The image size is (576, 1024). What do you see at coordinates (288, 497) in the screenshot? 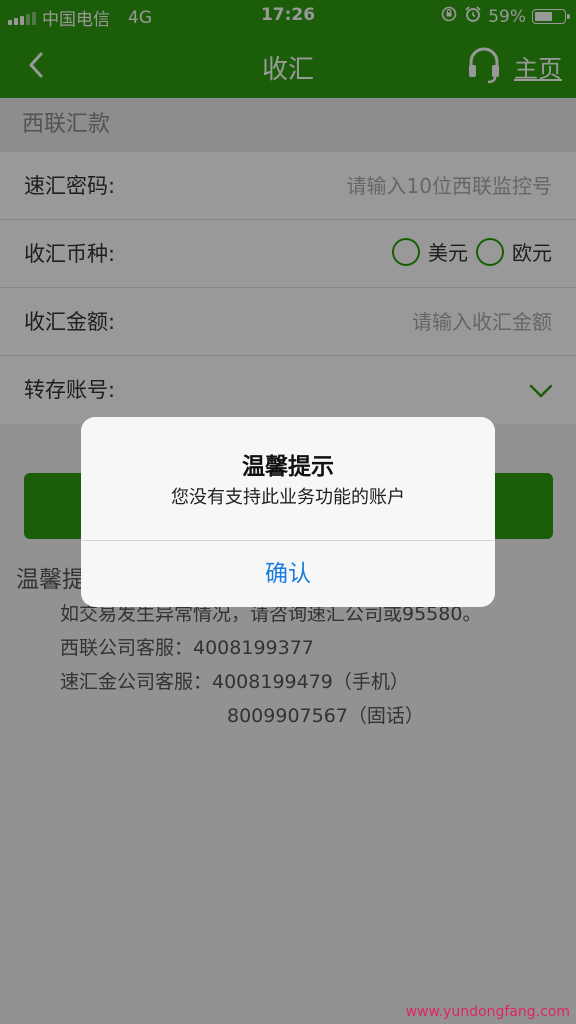
I see `dialog-message: 您没有支持此业务功能的账户` at bounding box center [288, 497].